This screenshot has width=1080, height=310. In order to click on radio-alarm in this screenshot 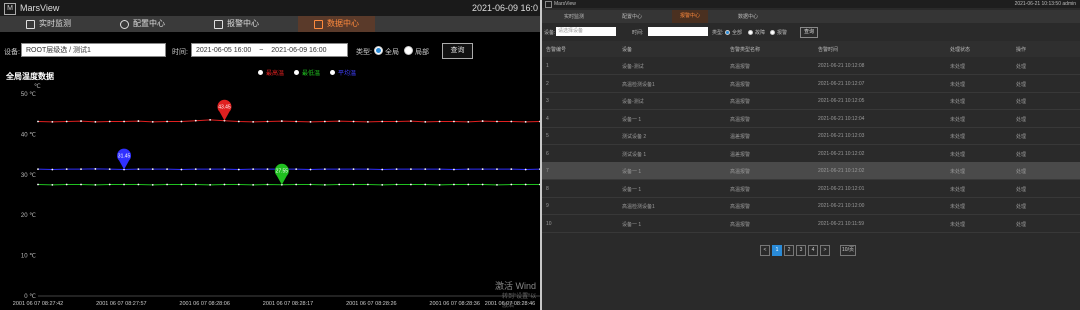, I will do `click(772, 32)`.